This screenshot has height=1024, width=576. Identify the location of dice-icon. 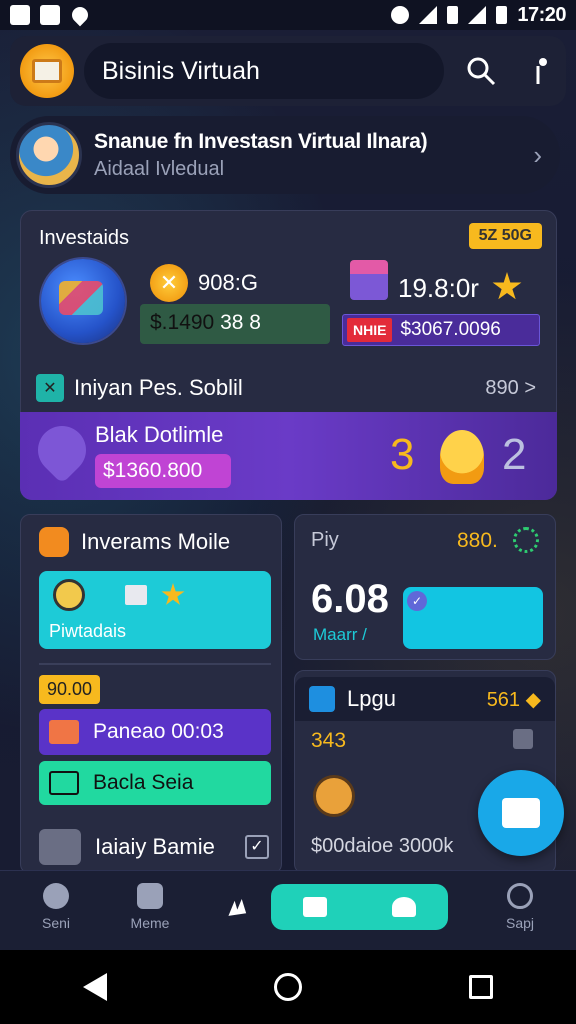
(60, 847).